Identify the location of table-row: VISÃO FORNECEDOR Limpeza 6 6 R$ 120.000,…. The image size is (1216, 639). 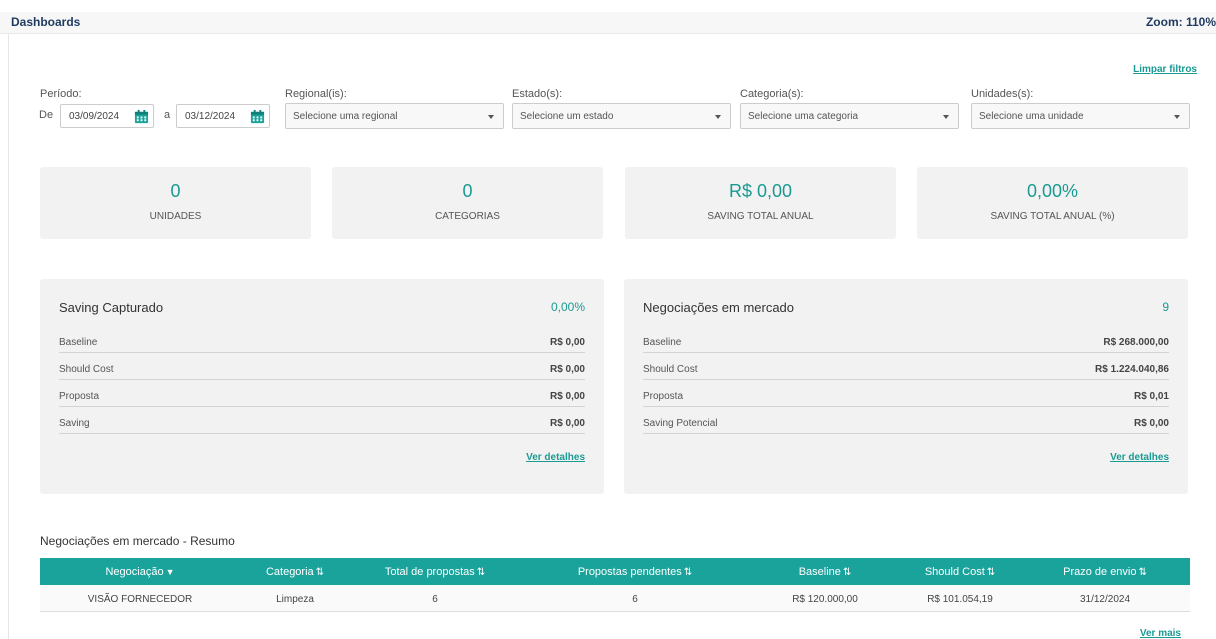
(615, 598).